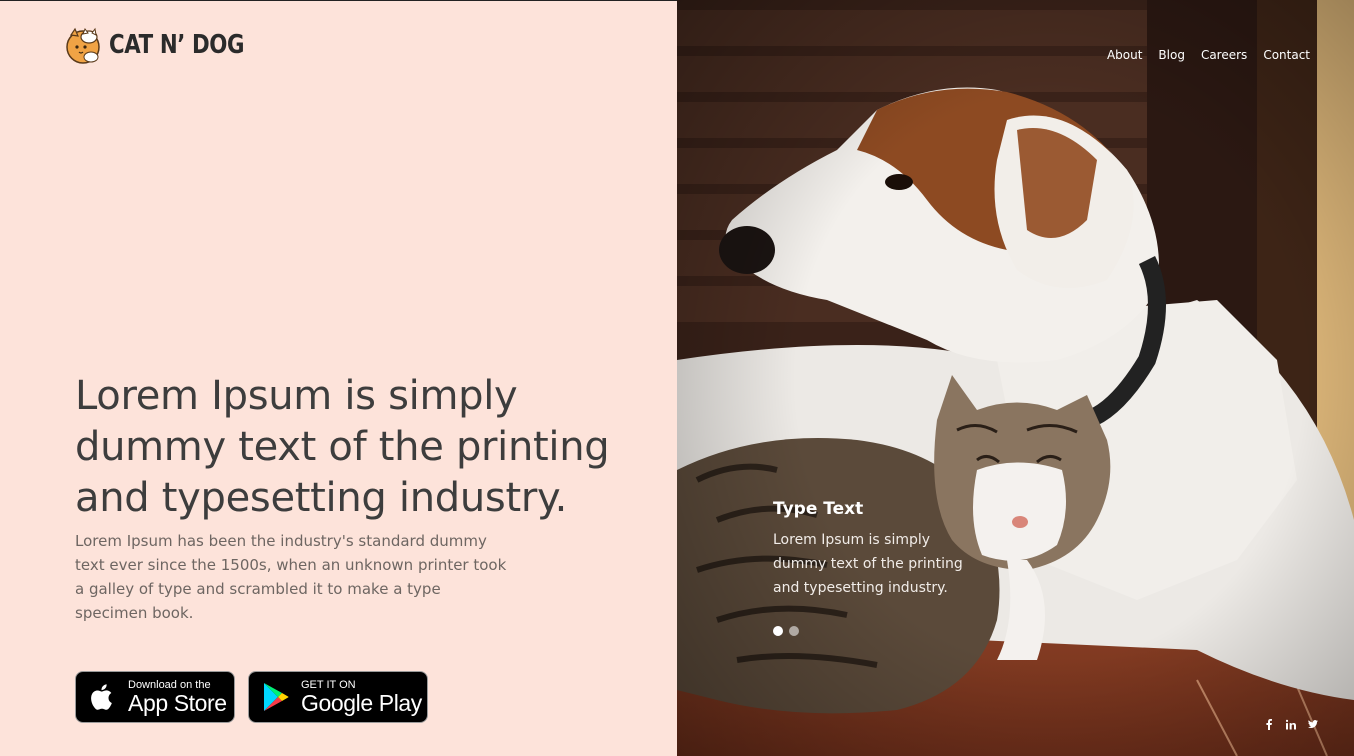  What do you see at coordinates (328, 684) in the screenshot?
I see `google-play-small-label: GET IT ON` at bounding box center [328, 684].